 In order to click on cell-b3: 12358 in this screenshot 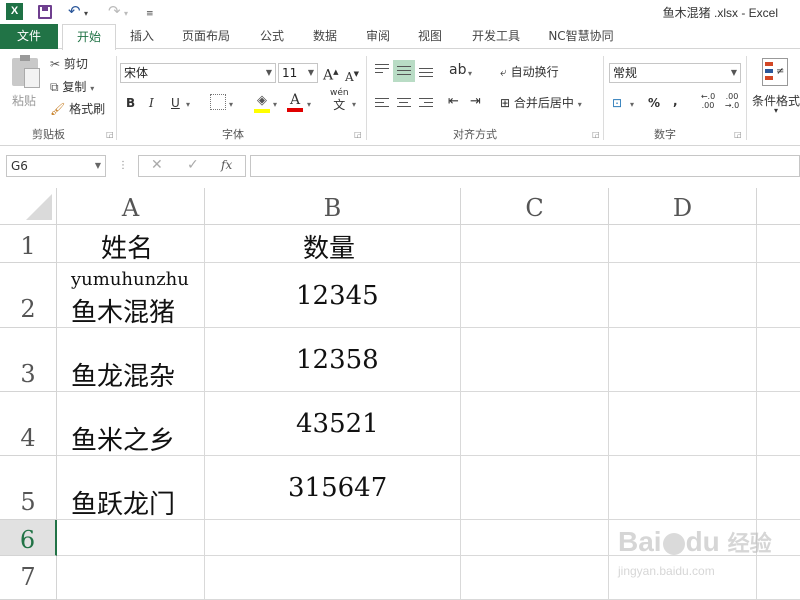, I will do `click(333, 360)`.